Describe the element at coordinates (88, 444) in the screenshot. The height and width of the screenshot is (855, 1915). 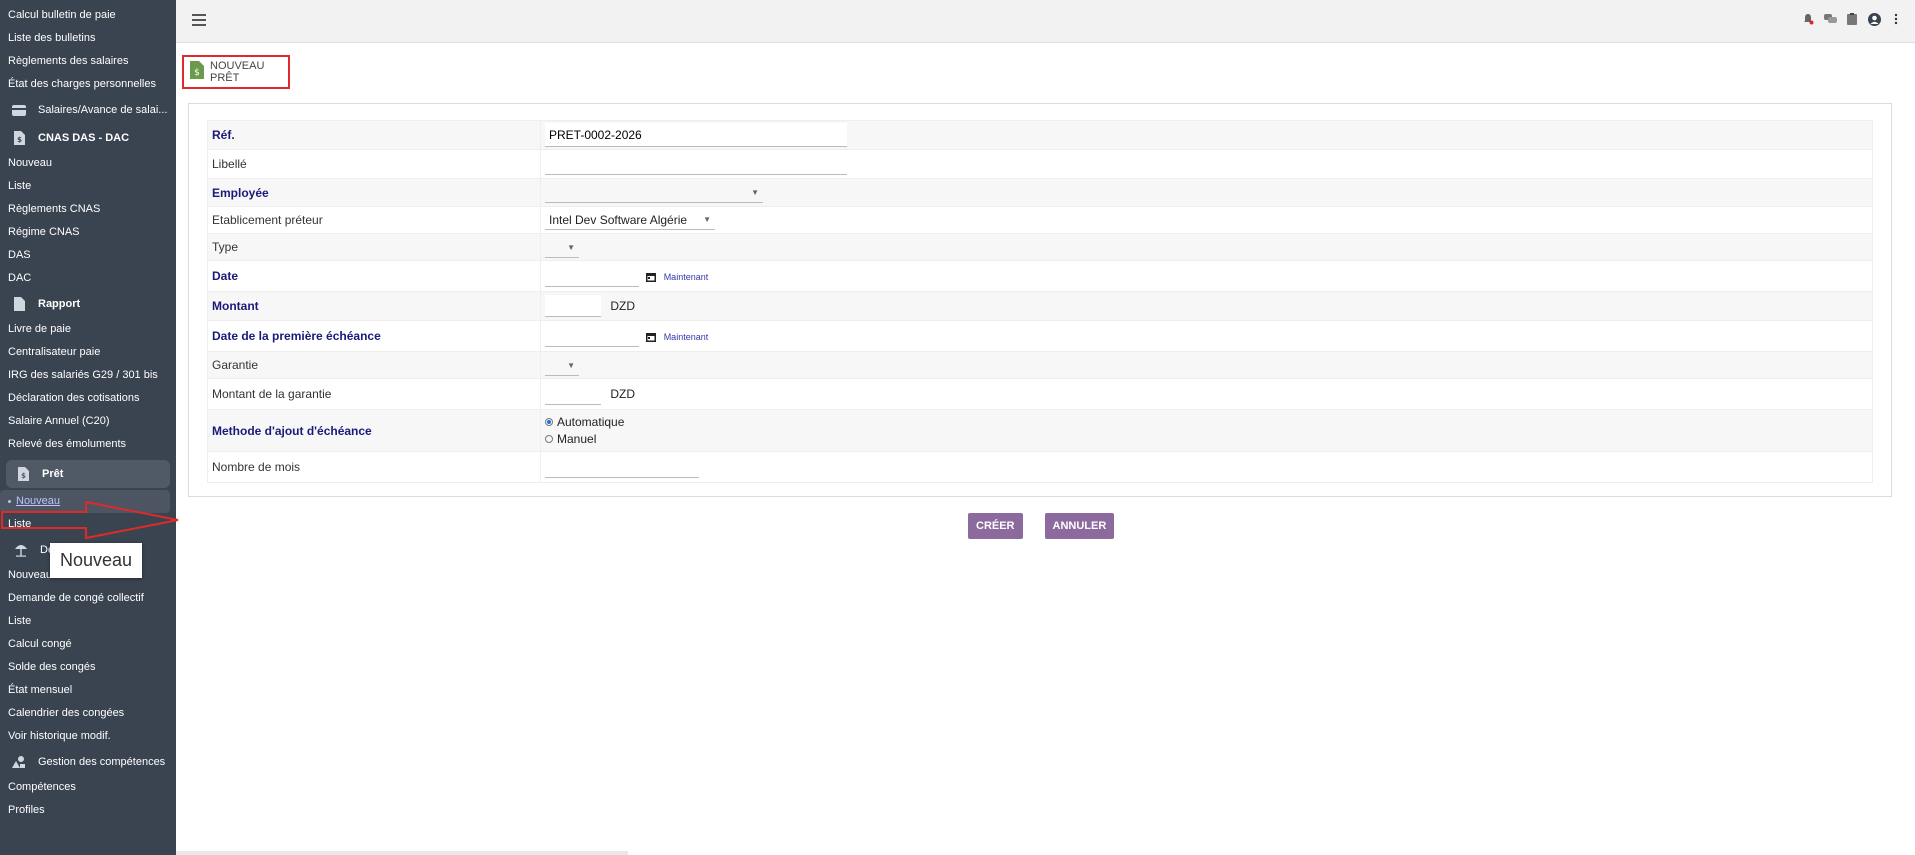
I see `sidebar-item-releve-emoluments: Relevé des émoluments` at that location.